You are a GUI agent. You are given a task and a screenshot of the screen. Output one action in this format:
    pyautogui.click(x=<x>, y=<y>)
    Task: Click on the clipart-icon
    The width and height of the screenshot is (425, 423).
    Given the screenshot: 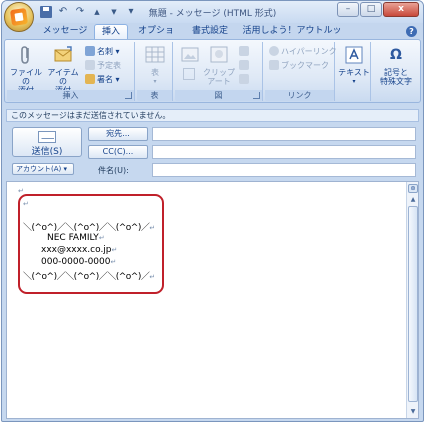 What is the action you would take?
    pyautogui.click(x=219, y=55)
    